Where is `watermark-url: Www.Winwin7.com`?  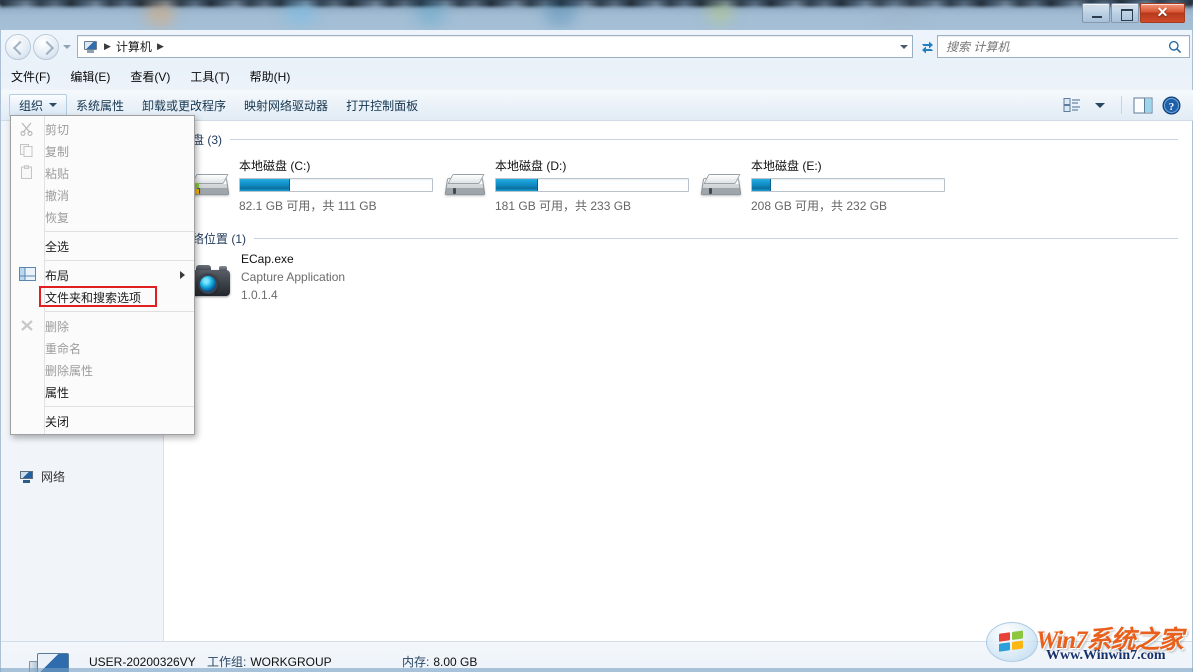 watermark-url: Www.Winwin7.com is located at coordinates (1106, 655).